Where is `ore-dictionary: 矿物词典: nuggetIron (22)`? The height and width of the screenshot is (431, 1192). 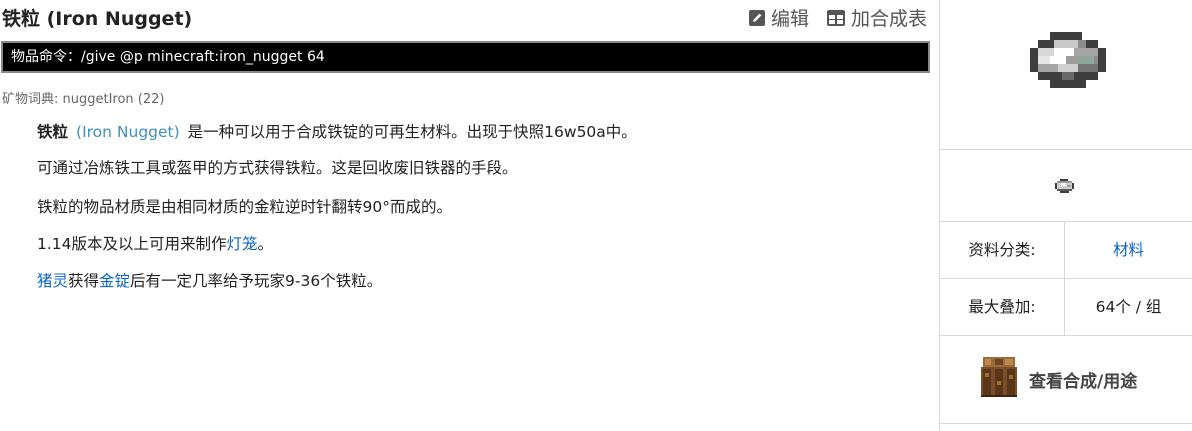
ore-dictionary: 矿物词典: nuggetIron (22) is located at coordinates (83, 99).